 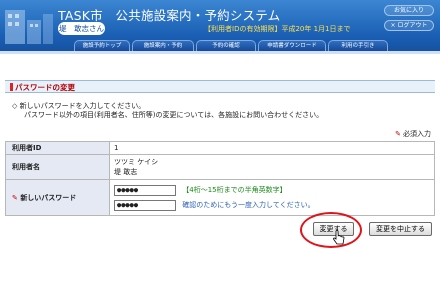 What do you see at coordinates (163, 45) in the screenshot?
I see `tab-facility-info: 施設案内・予約` at bounding box center [163, 45].